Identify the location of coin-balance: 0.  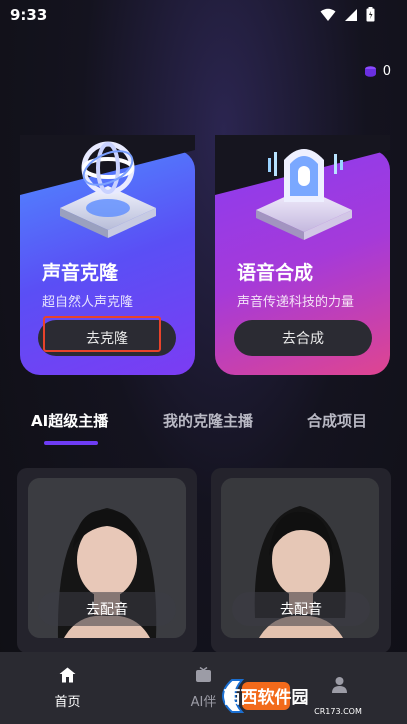
(377, 71).